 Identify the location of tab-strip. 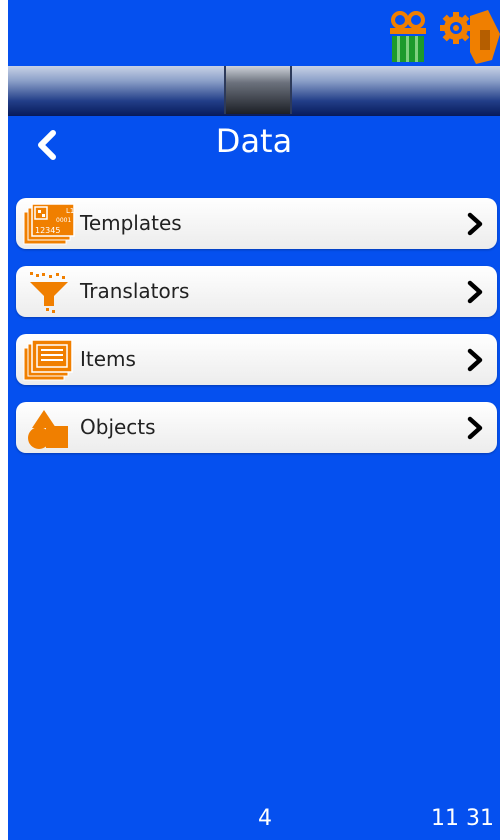
(254, 91).